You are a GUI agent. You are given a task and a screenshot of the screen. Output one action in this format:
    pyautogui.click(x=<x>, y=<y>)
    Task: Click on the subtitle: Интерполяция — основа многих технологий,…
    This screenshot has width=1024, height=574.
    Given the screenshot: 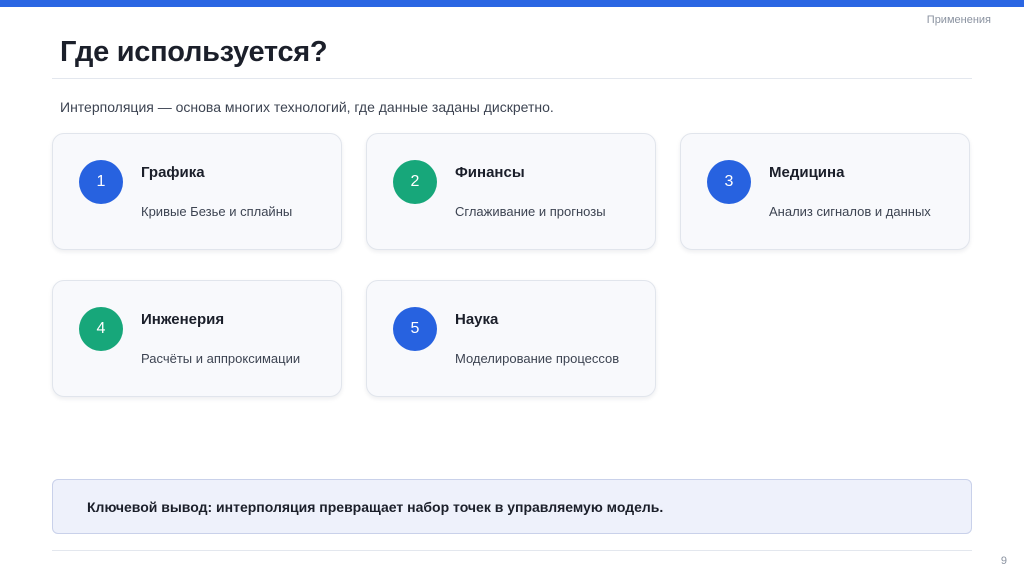 What is the action you would take?
    pyautogui.click(x=307, y=107)
    